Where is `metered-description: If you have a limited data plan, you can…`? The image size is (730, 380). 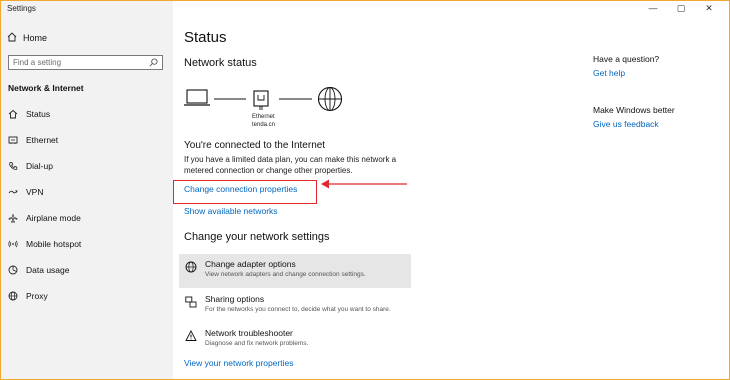
metered-description: If you have a limited data plan, you can… is located at coordinates (290, 165).